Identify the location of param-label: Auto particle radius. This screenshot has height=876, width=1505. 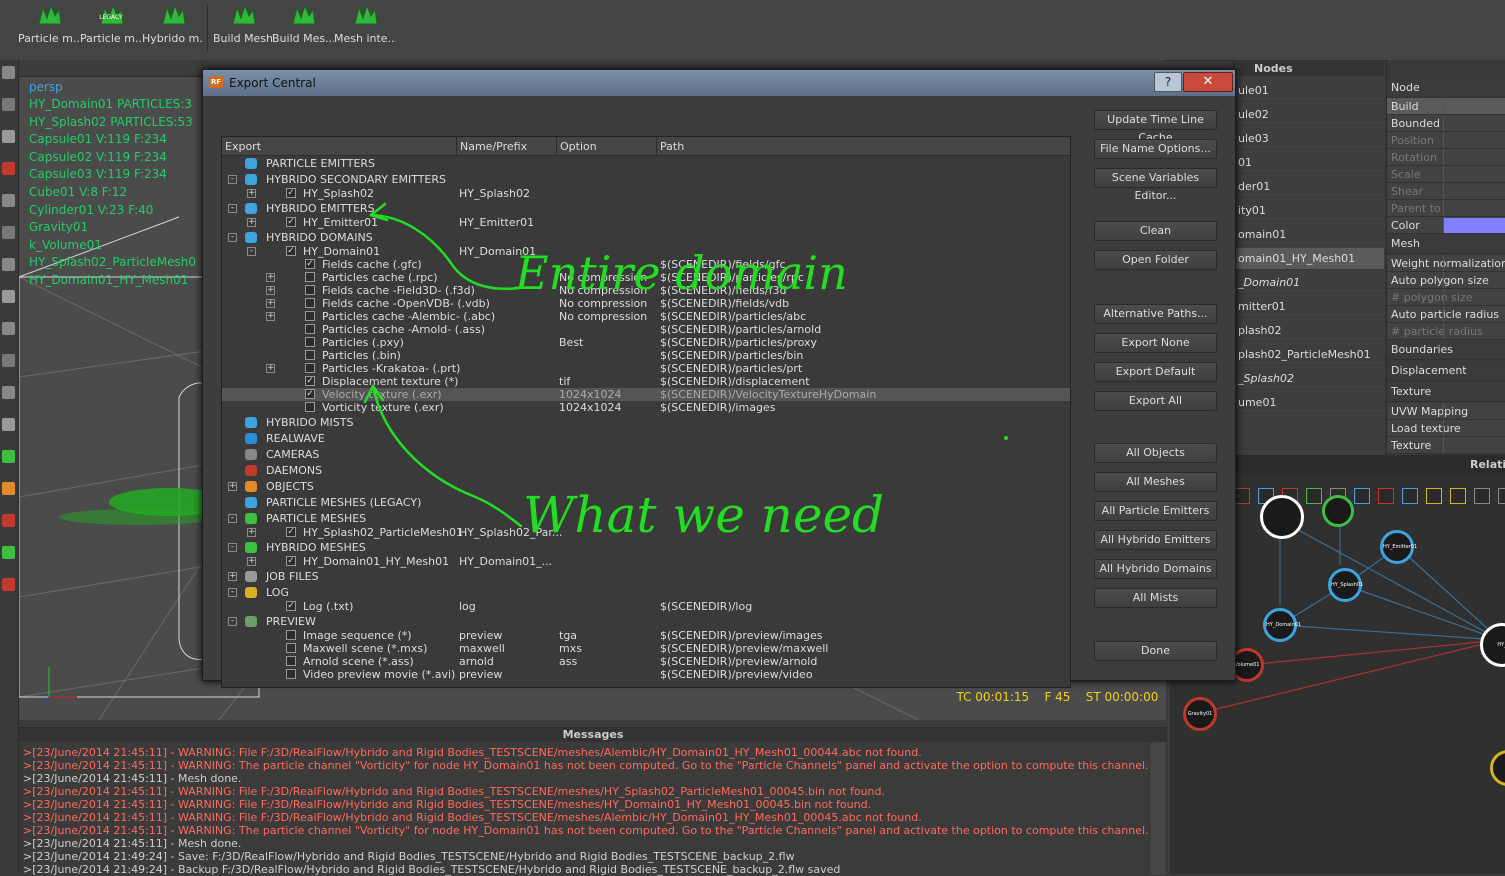
(1445, 314).